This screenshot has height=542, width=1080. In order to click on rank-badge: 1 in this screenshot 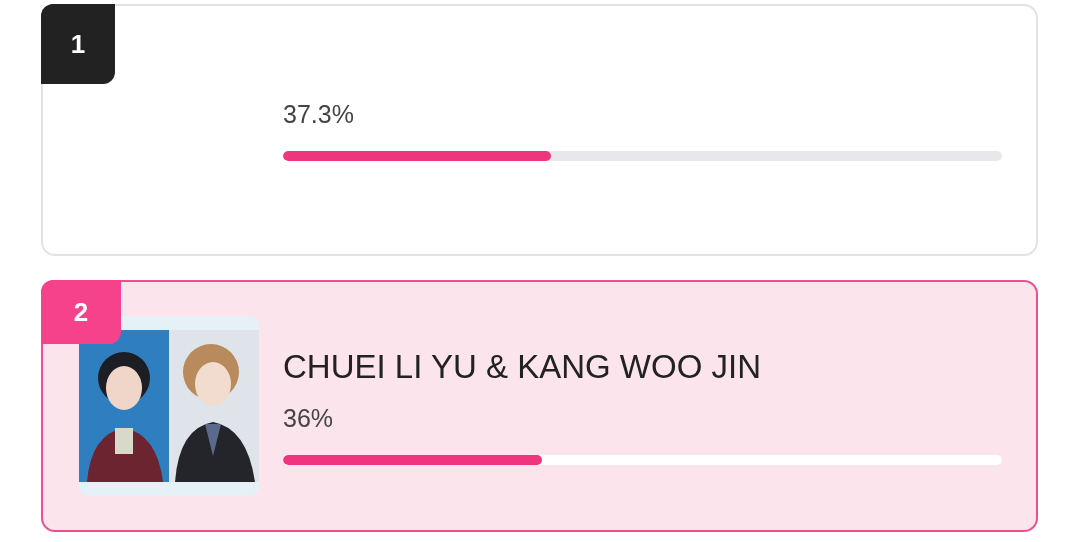, I will do `click(78, 44)`.